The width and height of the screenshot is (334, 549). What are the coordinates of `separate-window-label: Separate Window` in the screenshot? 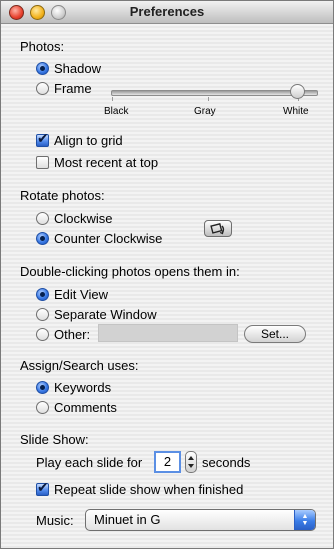 It's located at (105, 314).